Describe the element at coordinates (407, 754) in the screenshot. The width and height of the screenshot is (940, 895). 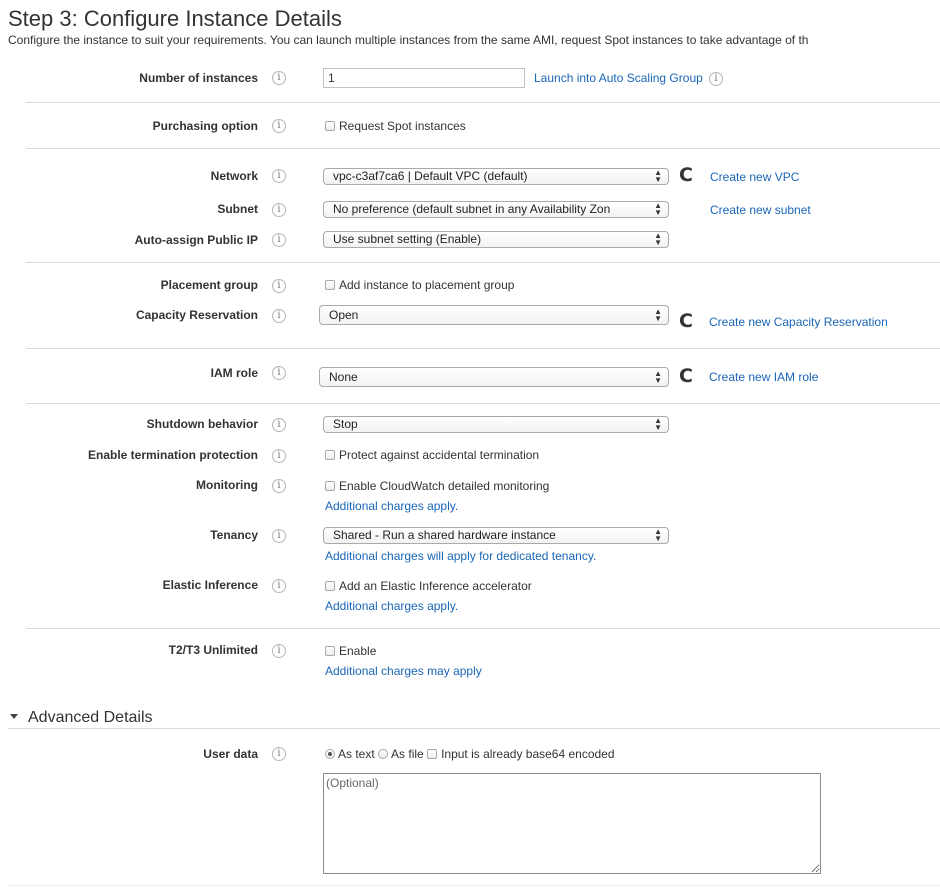
I see `as-file-label: As file` at that location.